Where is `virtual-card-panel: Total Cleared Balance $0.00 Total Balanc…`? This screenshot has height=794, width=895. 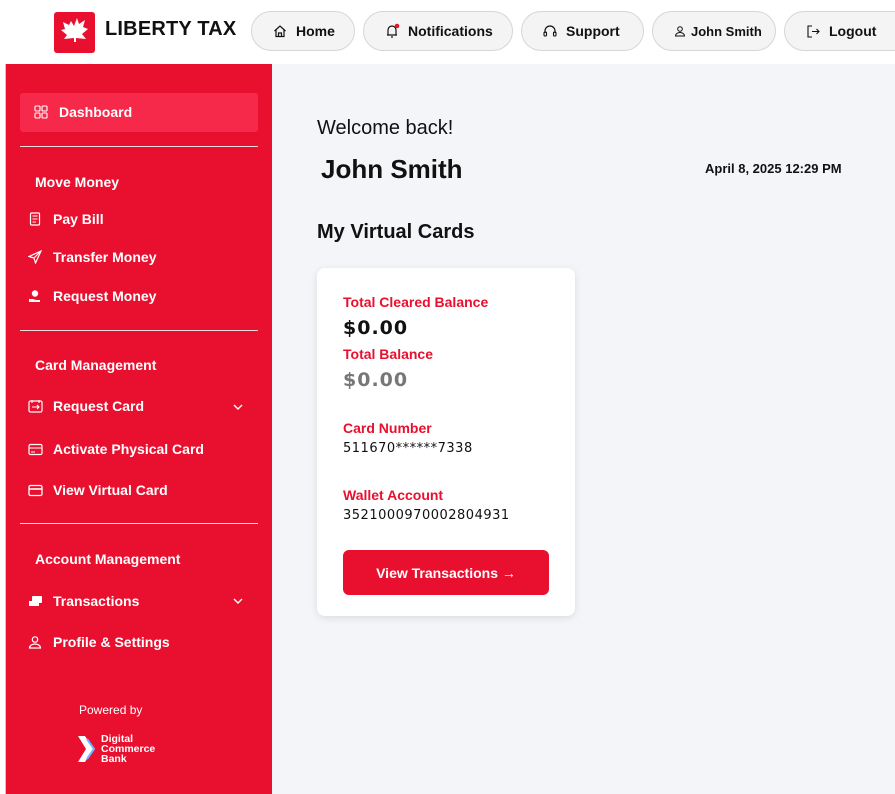 virtual-card-panel: Total Cleared Balance $0.00 Total Balanc… is located at coordinates (446, 442).